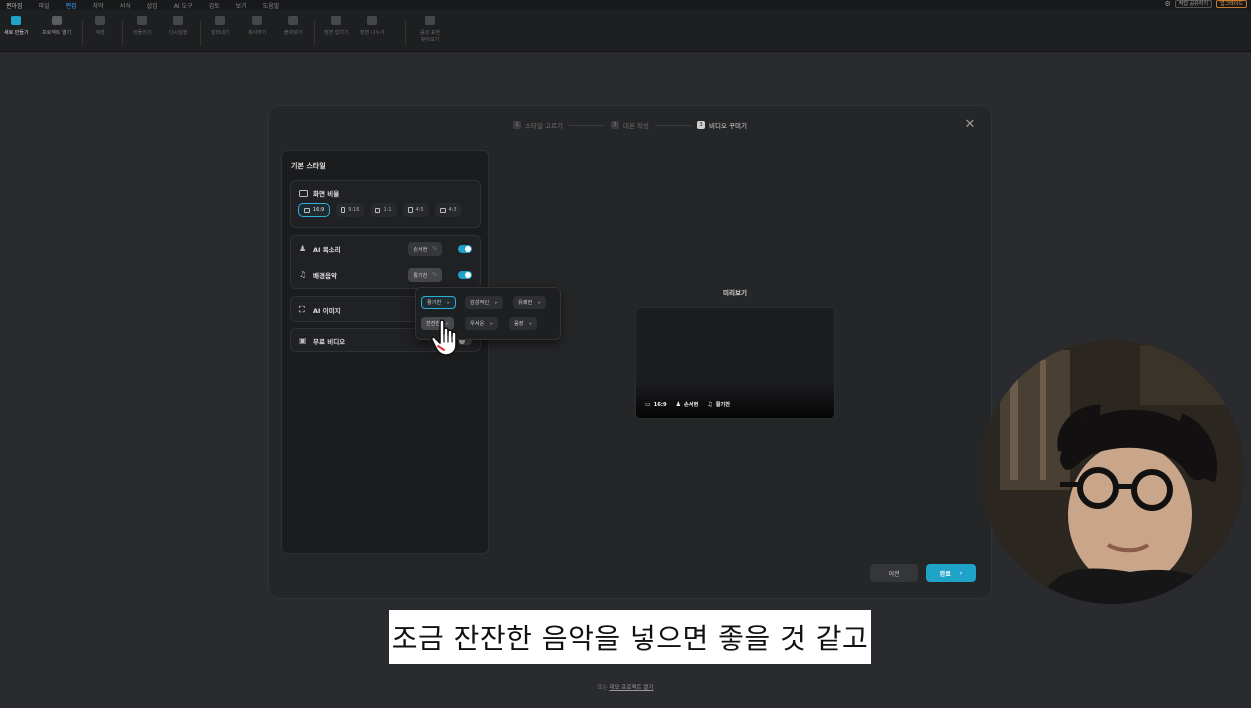 The width and height of the screenshot is (1251, 708). Describe the element at coordinates (648, 404) in the screenshot. I see `landscape-icon: ▭` at that location.